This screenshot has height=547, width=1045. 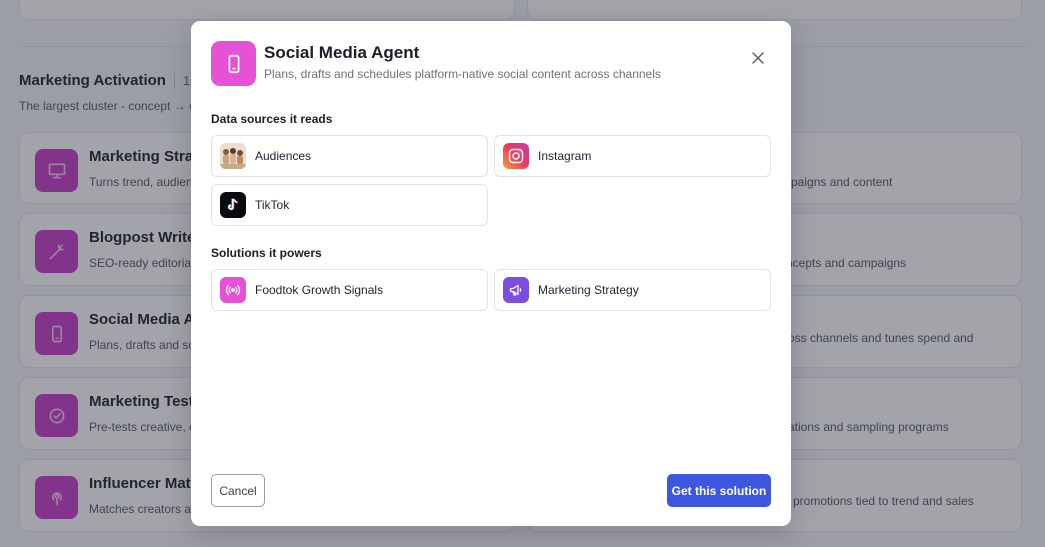 I want to click on data-source-label: Instagram, so click(x=565, y=156).